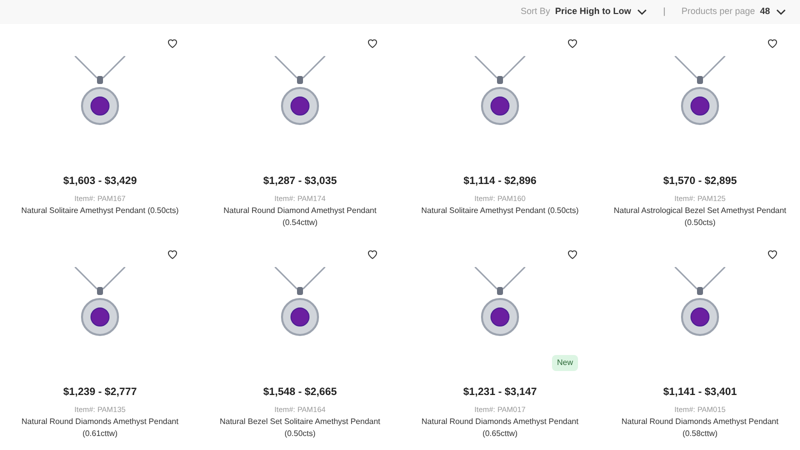 This screenshot has height=450, width=800. Describe the element at coordinates (500, 392) in the screenshot. I see `product-price: $1,231 - $3,147` at that location.